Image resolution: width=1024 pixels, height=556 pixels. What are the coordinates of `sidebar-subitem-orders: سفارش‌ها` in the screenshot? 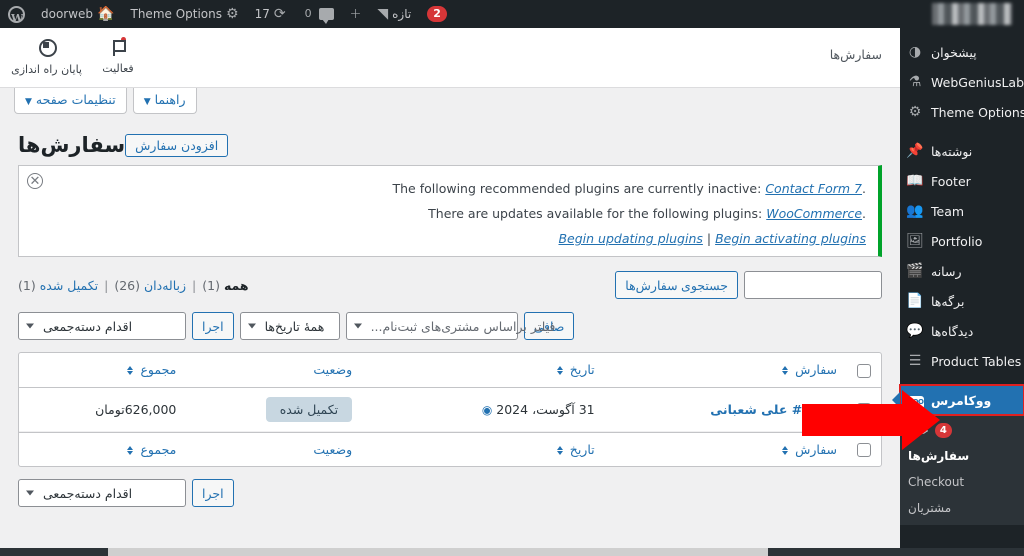 It's located at (962, 456).